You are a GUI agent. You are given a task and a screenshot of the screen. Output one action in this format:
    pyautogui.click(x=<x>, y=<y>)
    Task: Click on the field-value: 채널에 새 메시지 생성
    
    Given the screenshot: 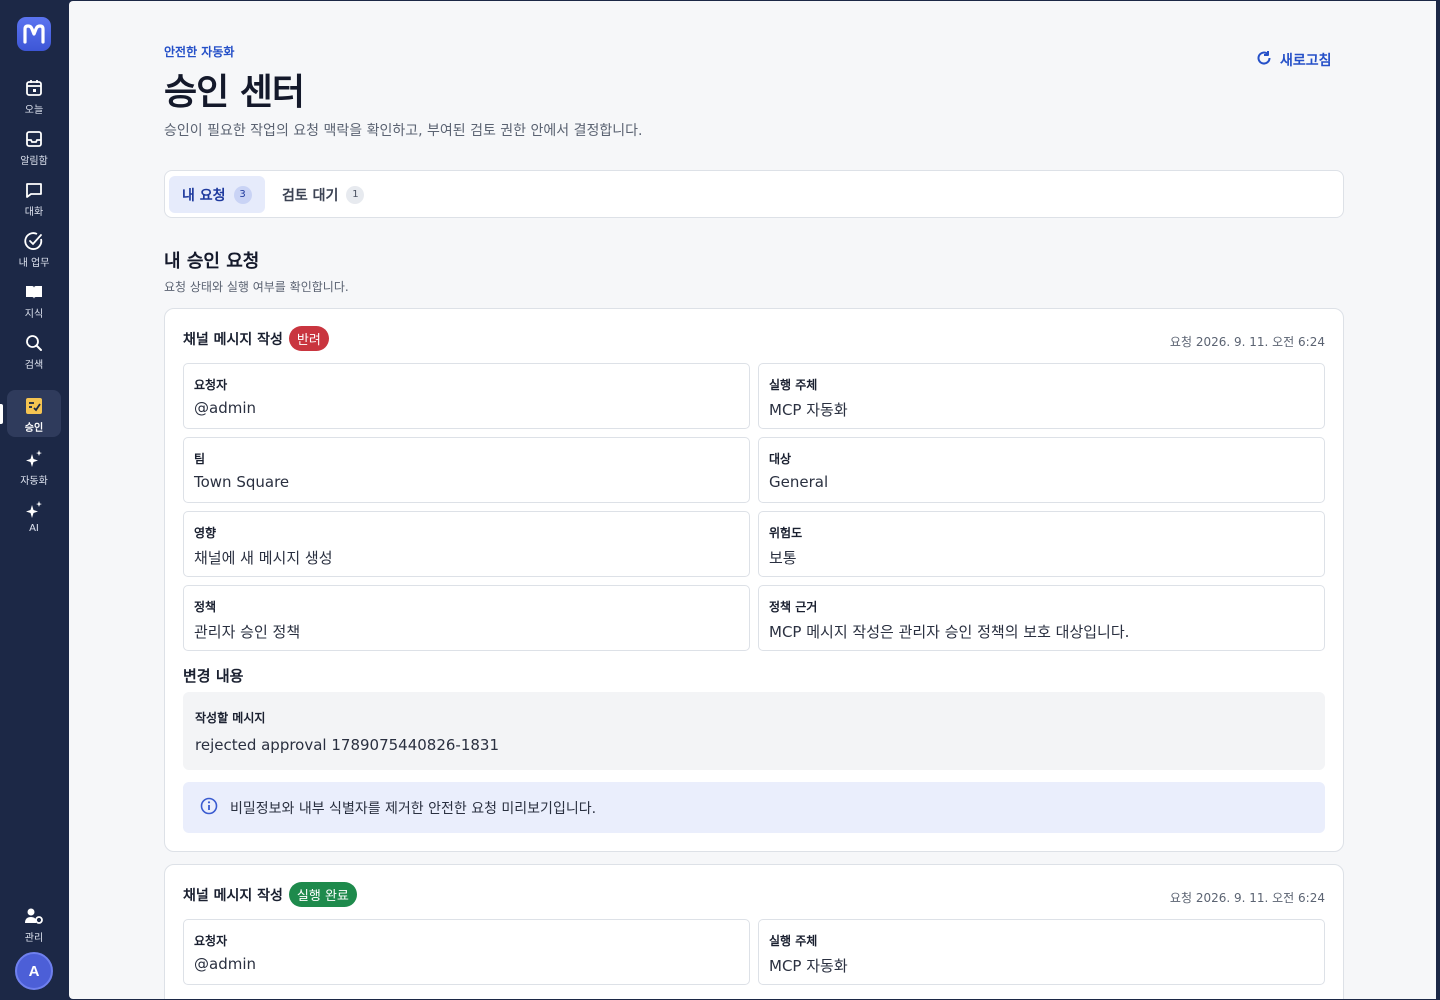 What is the action you would take?
    pyautogui.click(x=263, y=558)
    